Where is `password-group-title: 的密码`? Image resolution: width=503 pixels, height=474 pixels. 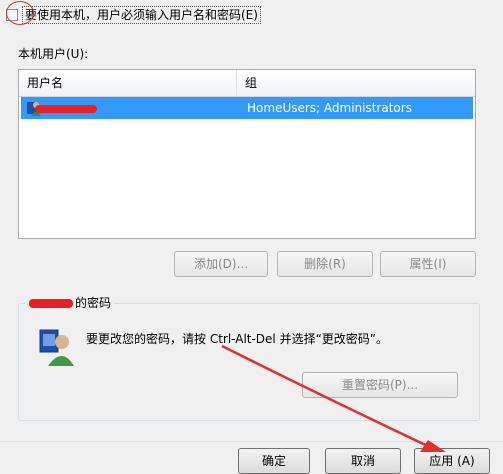
password-group-title: 的密码 is located at coordinates (70, 303).